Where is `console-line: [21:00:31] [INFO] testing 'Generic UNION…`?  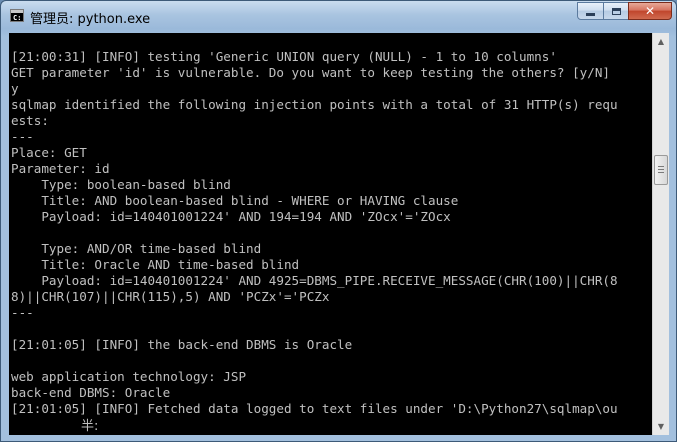 console-line: [21:00:31] [INFO] testing 'Generic UNION… is located at coordinates (284, 56).